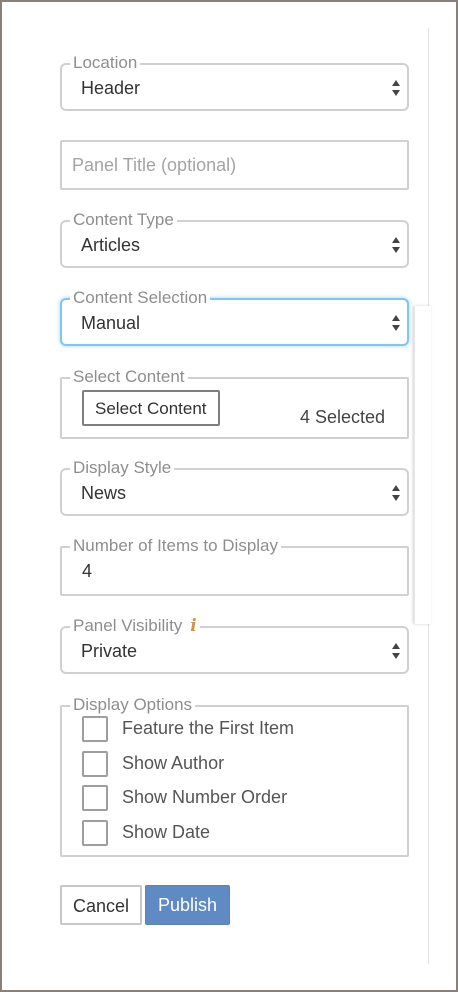 This screenshot has height=992, width=458. What do you see at coordinates (234, 566) in the screenshot?
I see `items-to-display-input: Number of Items to Display 4` at bounding box center [234, 566].